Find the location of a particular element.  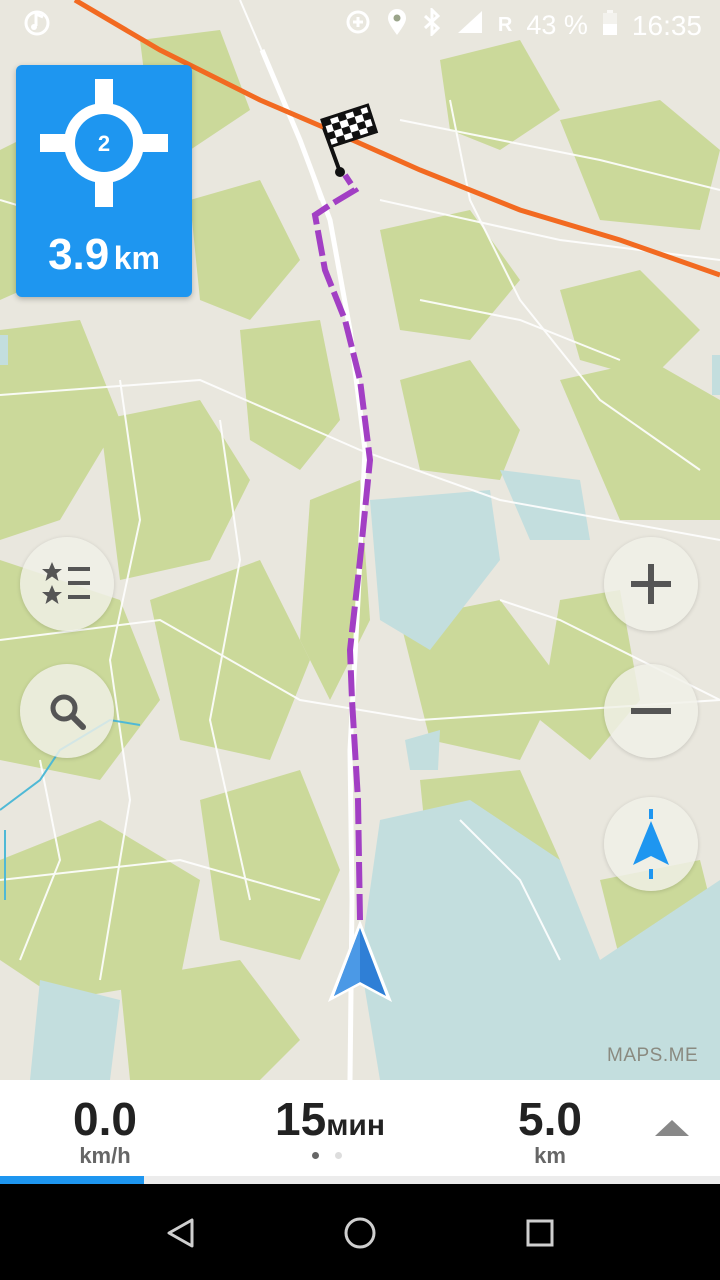

roundabout-exit-number: 2 is located at coordinates (104, 143).